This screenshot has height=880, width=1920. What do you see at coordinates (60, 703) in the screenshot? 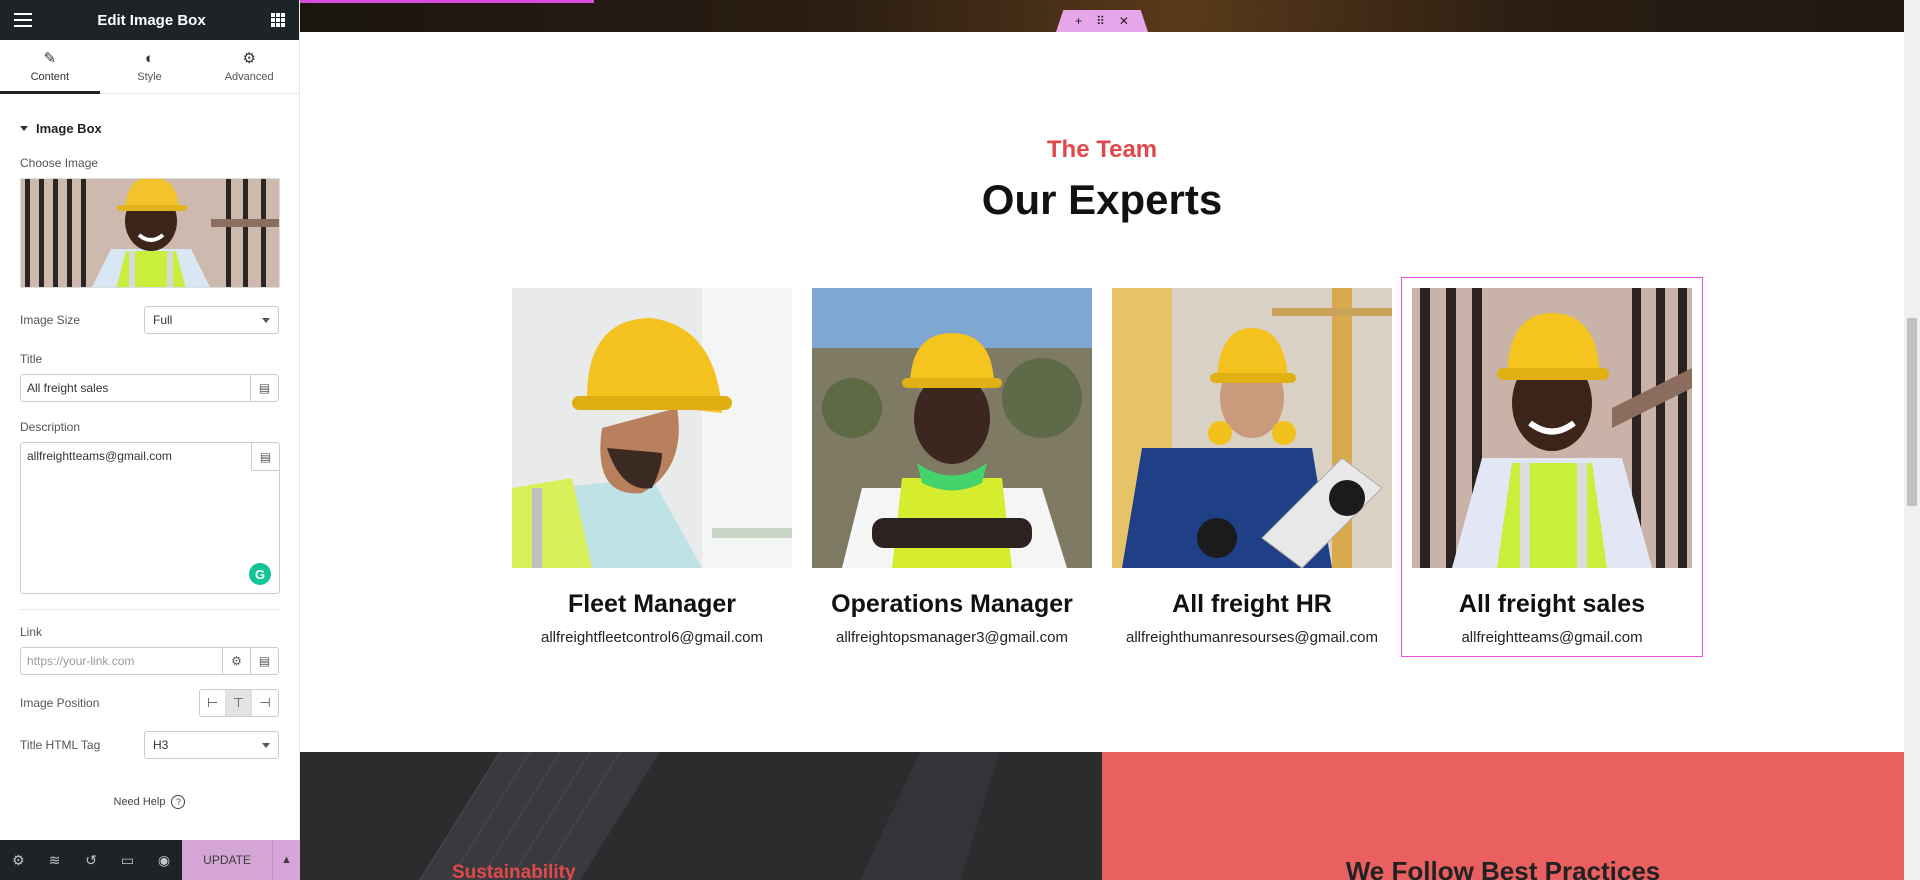
I see `image-position-label: Image Position` at bounding box center [60, 703].